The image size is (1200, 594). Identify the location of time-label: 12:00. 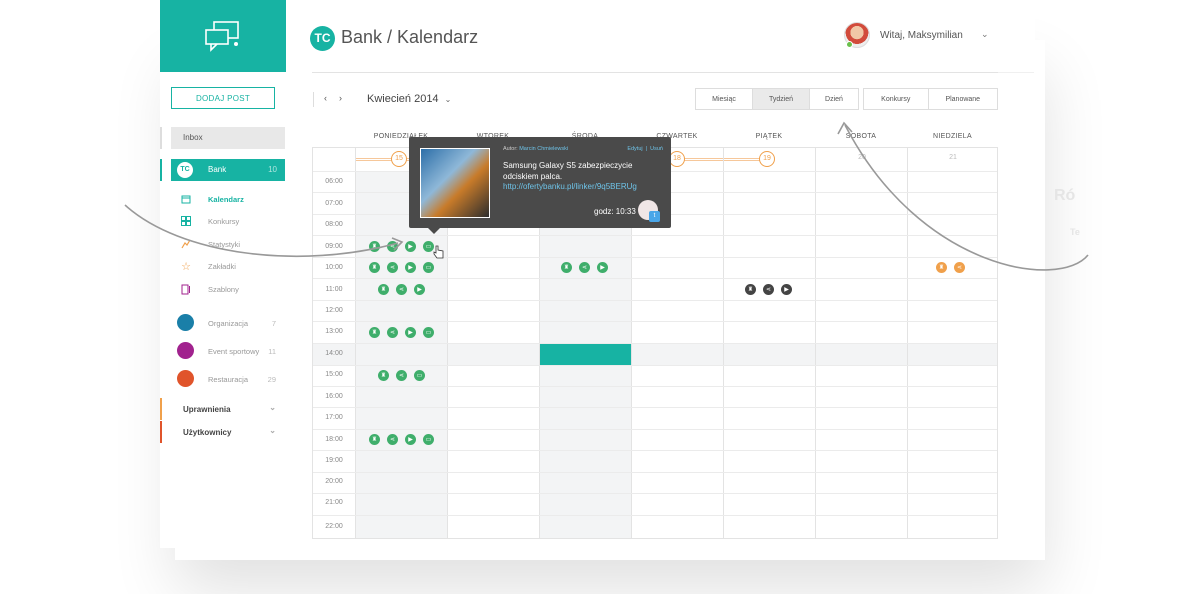
(334, 310).